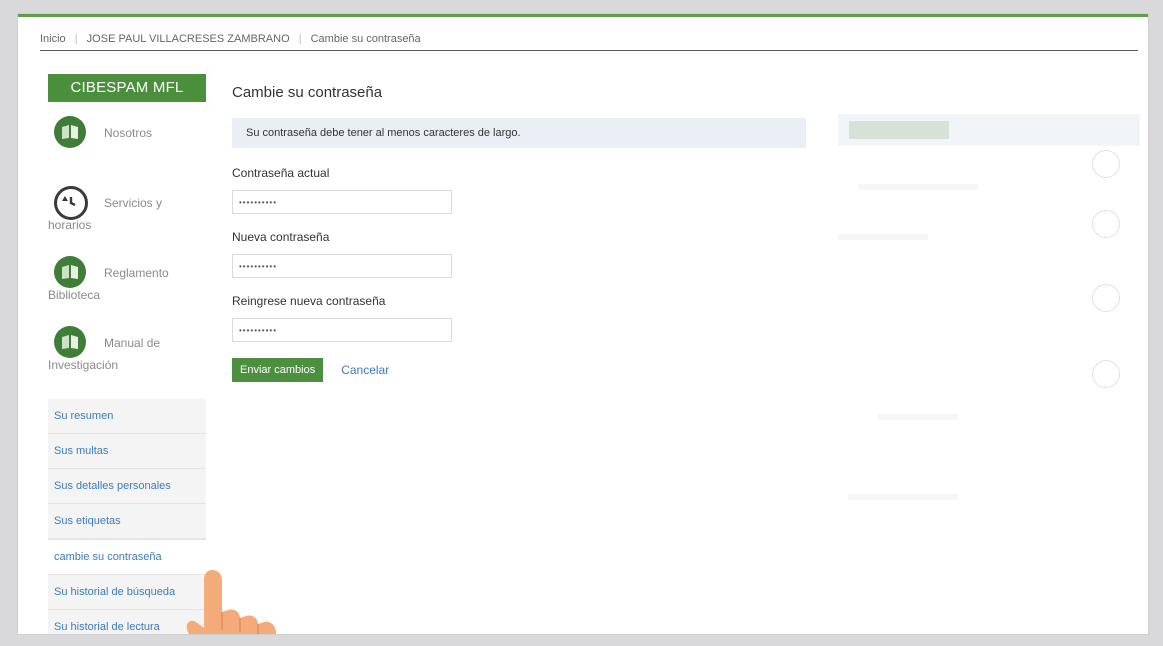 This screenshot has height=646, width=1163. Describe the element at coordinates (989, 130) in the screenshot. I see `faded-search-bar` at that location.